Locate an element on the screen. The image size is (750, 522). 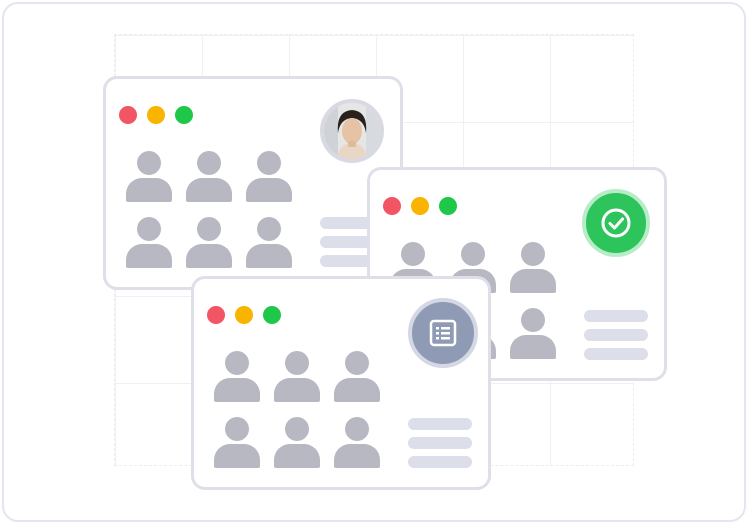
document-badge is located at coordinates (443, 333).